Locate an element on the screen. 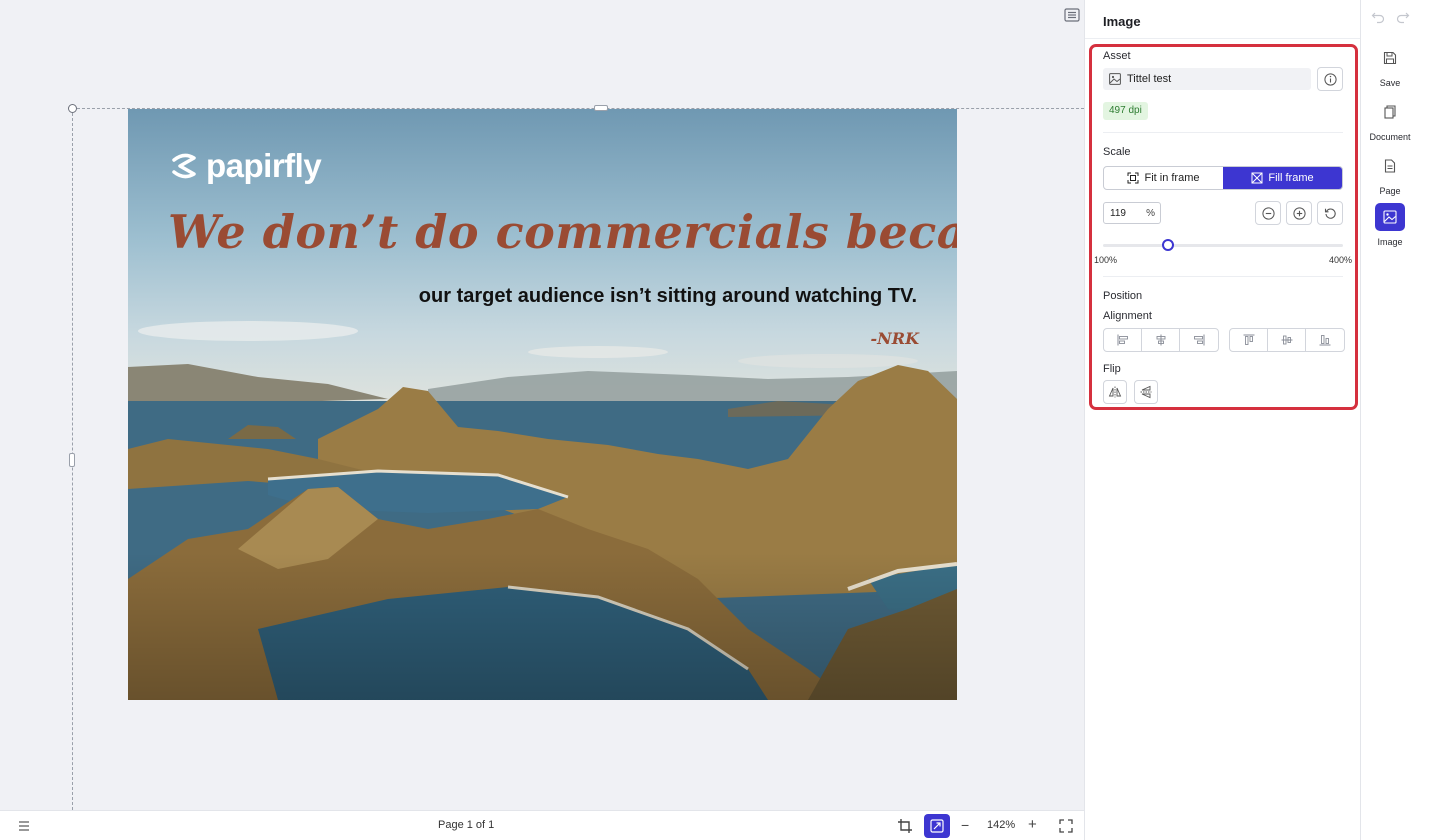 The width and height of the screenshot is (1430, 840). align-center-icon is located at coordinates (1160, 340).